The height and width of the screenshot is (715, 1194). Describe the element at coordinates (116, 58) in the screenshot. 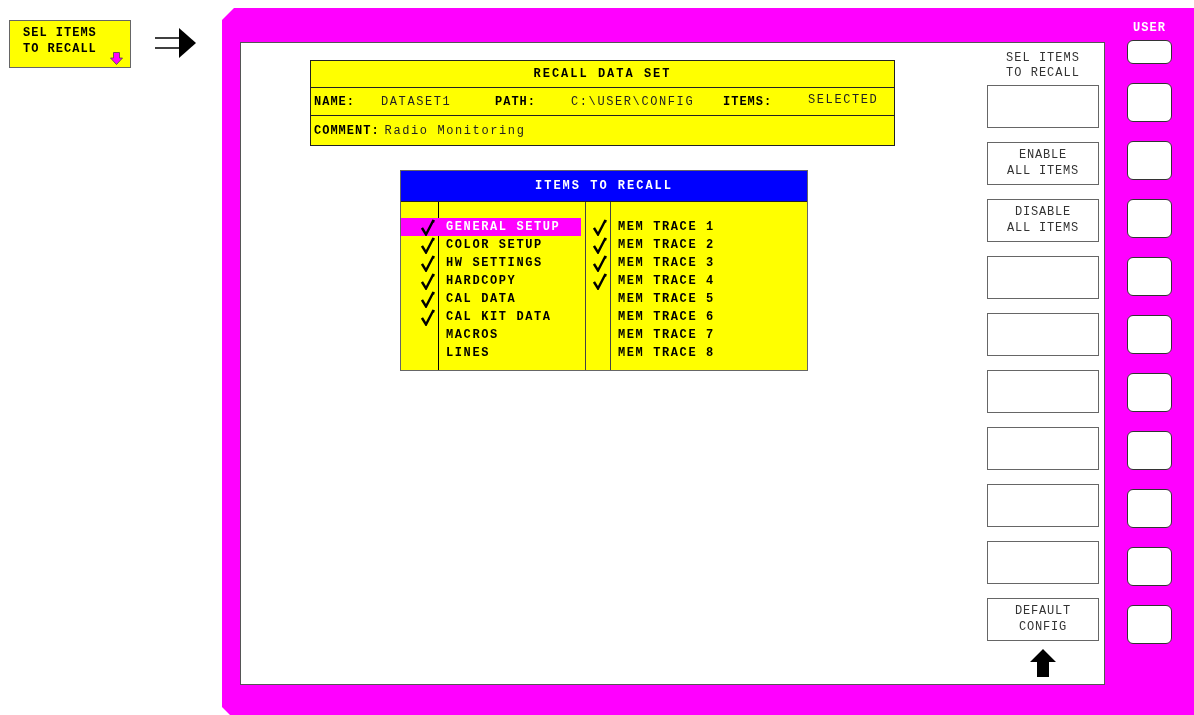

I see `down-arrow-icon` at that location.